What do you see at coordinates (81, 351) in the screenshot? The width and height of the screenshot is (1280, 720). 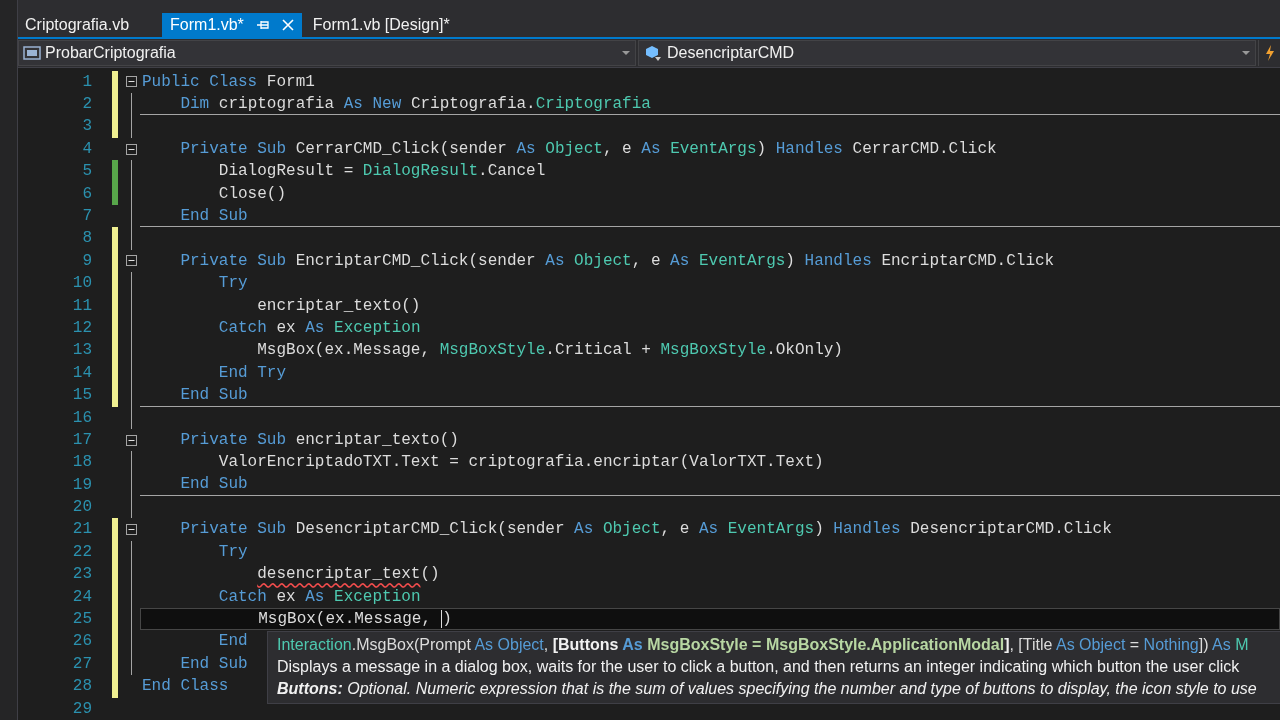 I see `line-number: 13` at bounding box center [81, 351].